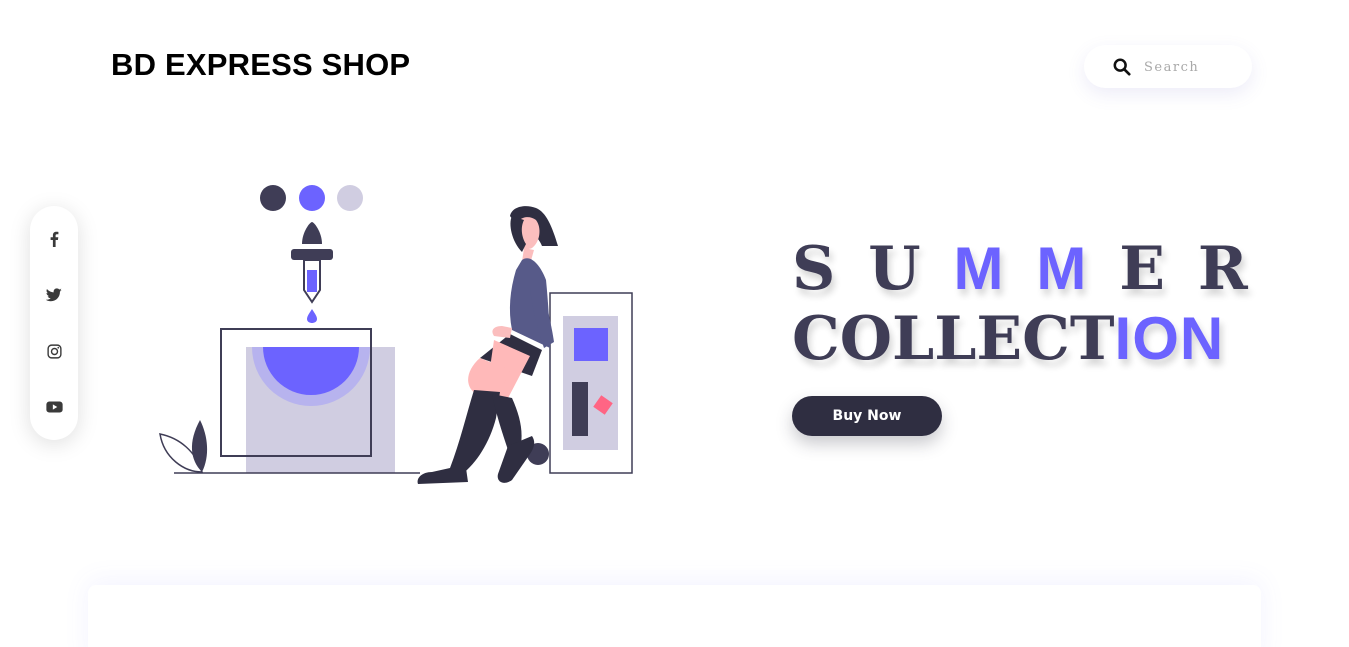 This screenshot has height=647, width=1349. I want to click on youtube-icon, so click(54, 407).